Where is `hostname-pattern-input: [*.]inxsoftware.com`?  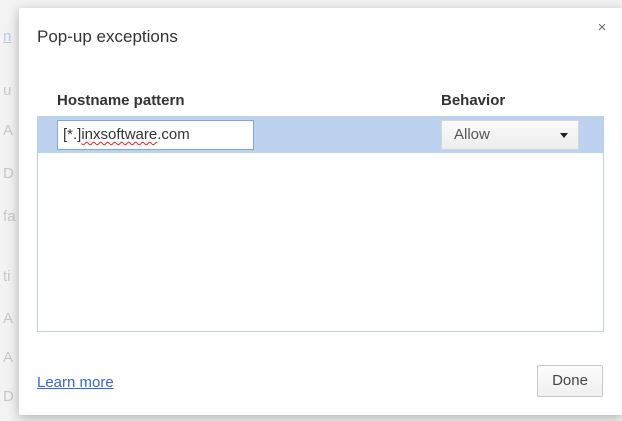
hostname-pattern-input: [*.]inxsoftware.com is located at coordinates (155, 135).